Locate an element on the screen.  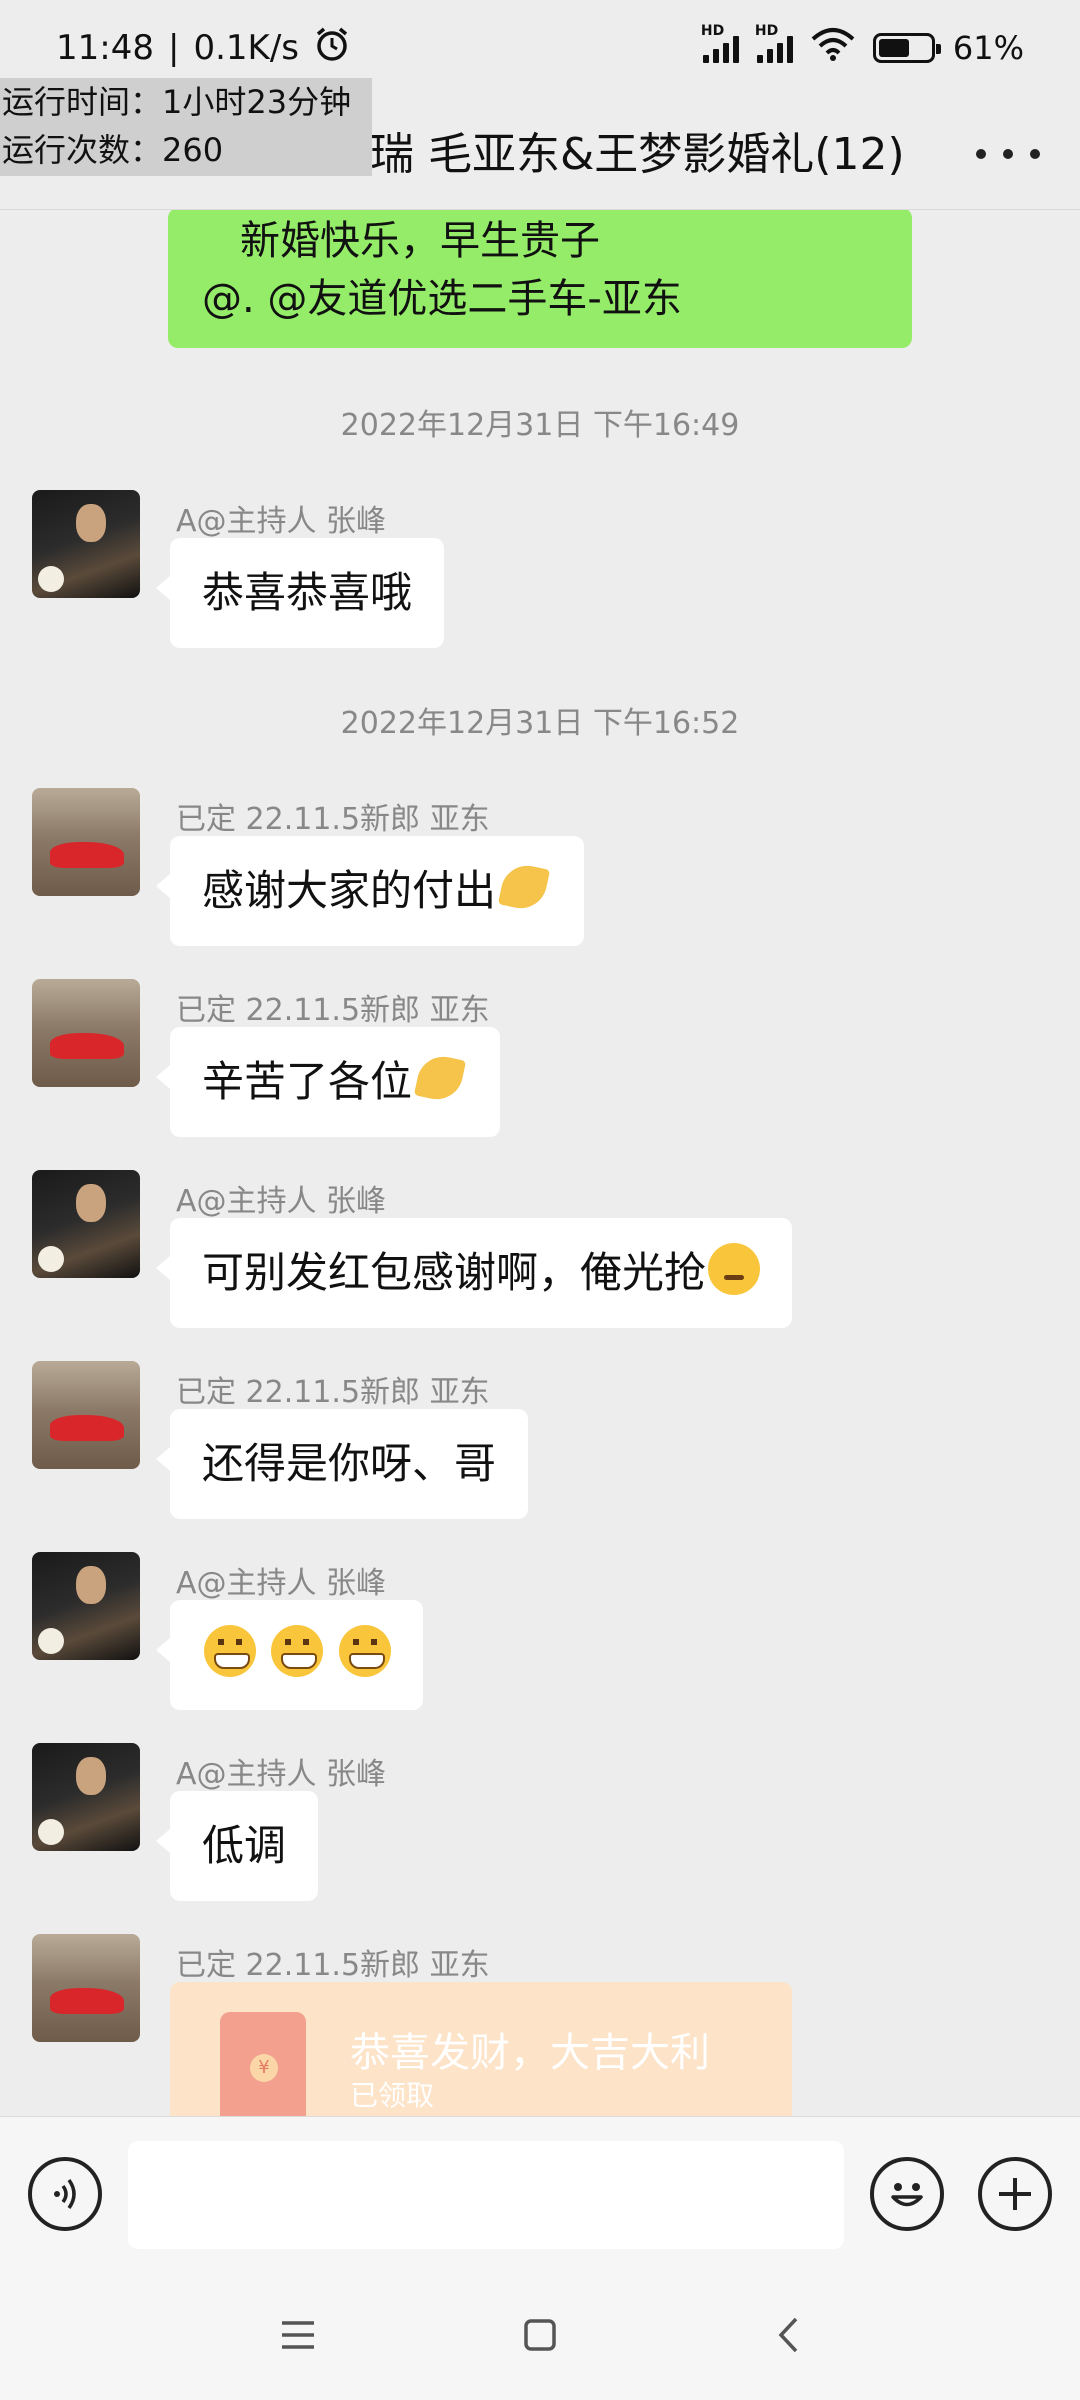
wifi-icon is located at coordinates (833, 48).